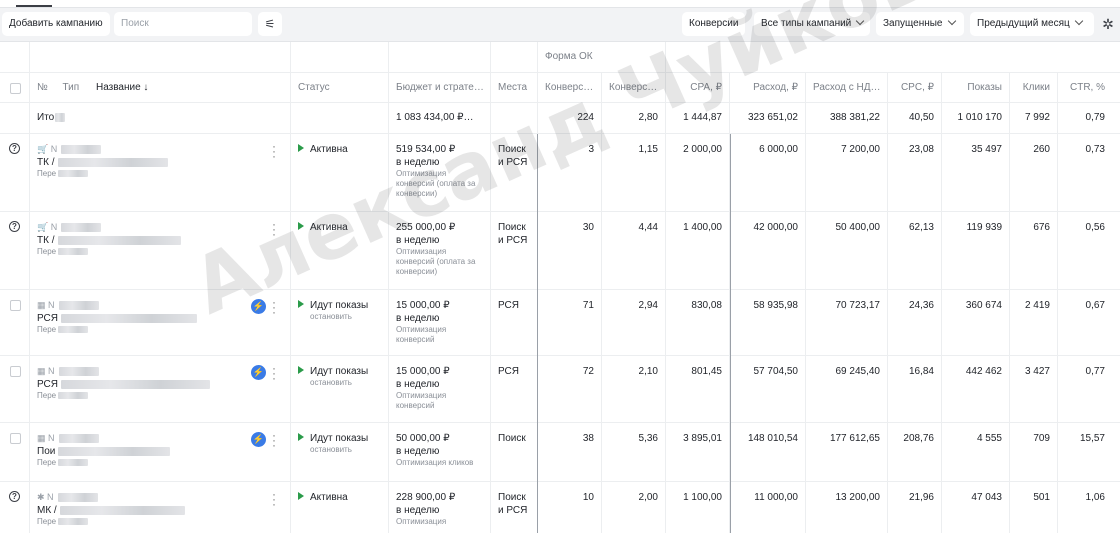 The height and width of the screenshot is (533, 1120). I want to click on budget-period: в неделю, so click(418, 318).